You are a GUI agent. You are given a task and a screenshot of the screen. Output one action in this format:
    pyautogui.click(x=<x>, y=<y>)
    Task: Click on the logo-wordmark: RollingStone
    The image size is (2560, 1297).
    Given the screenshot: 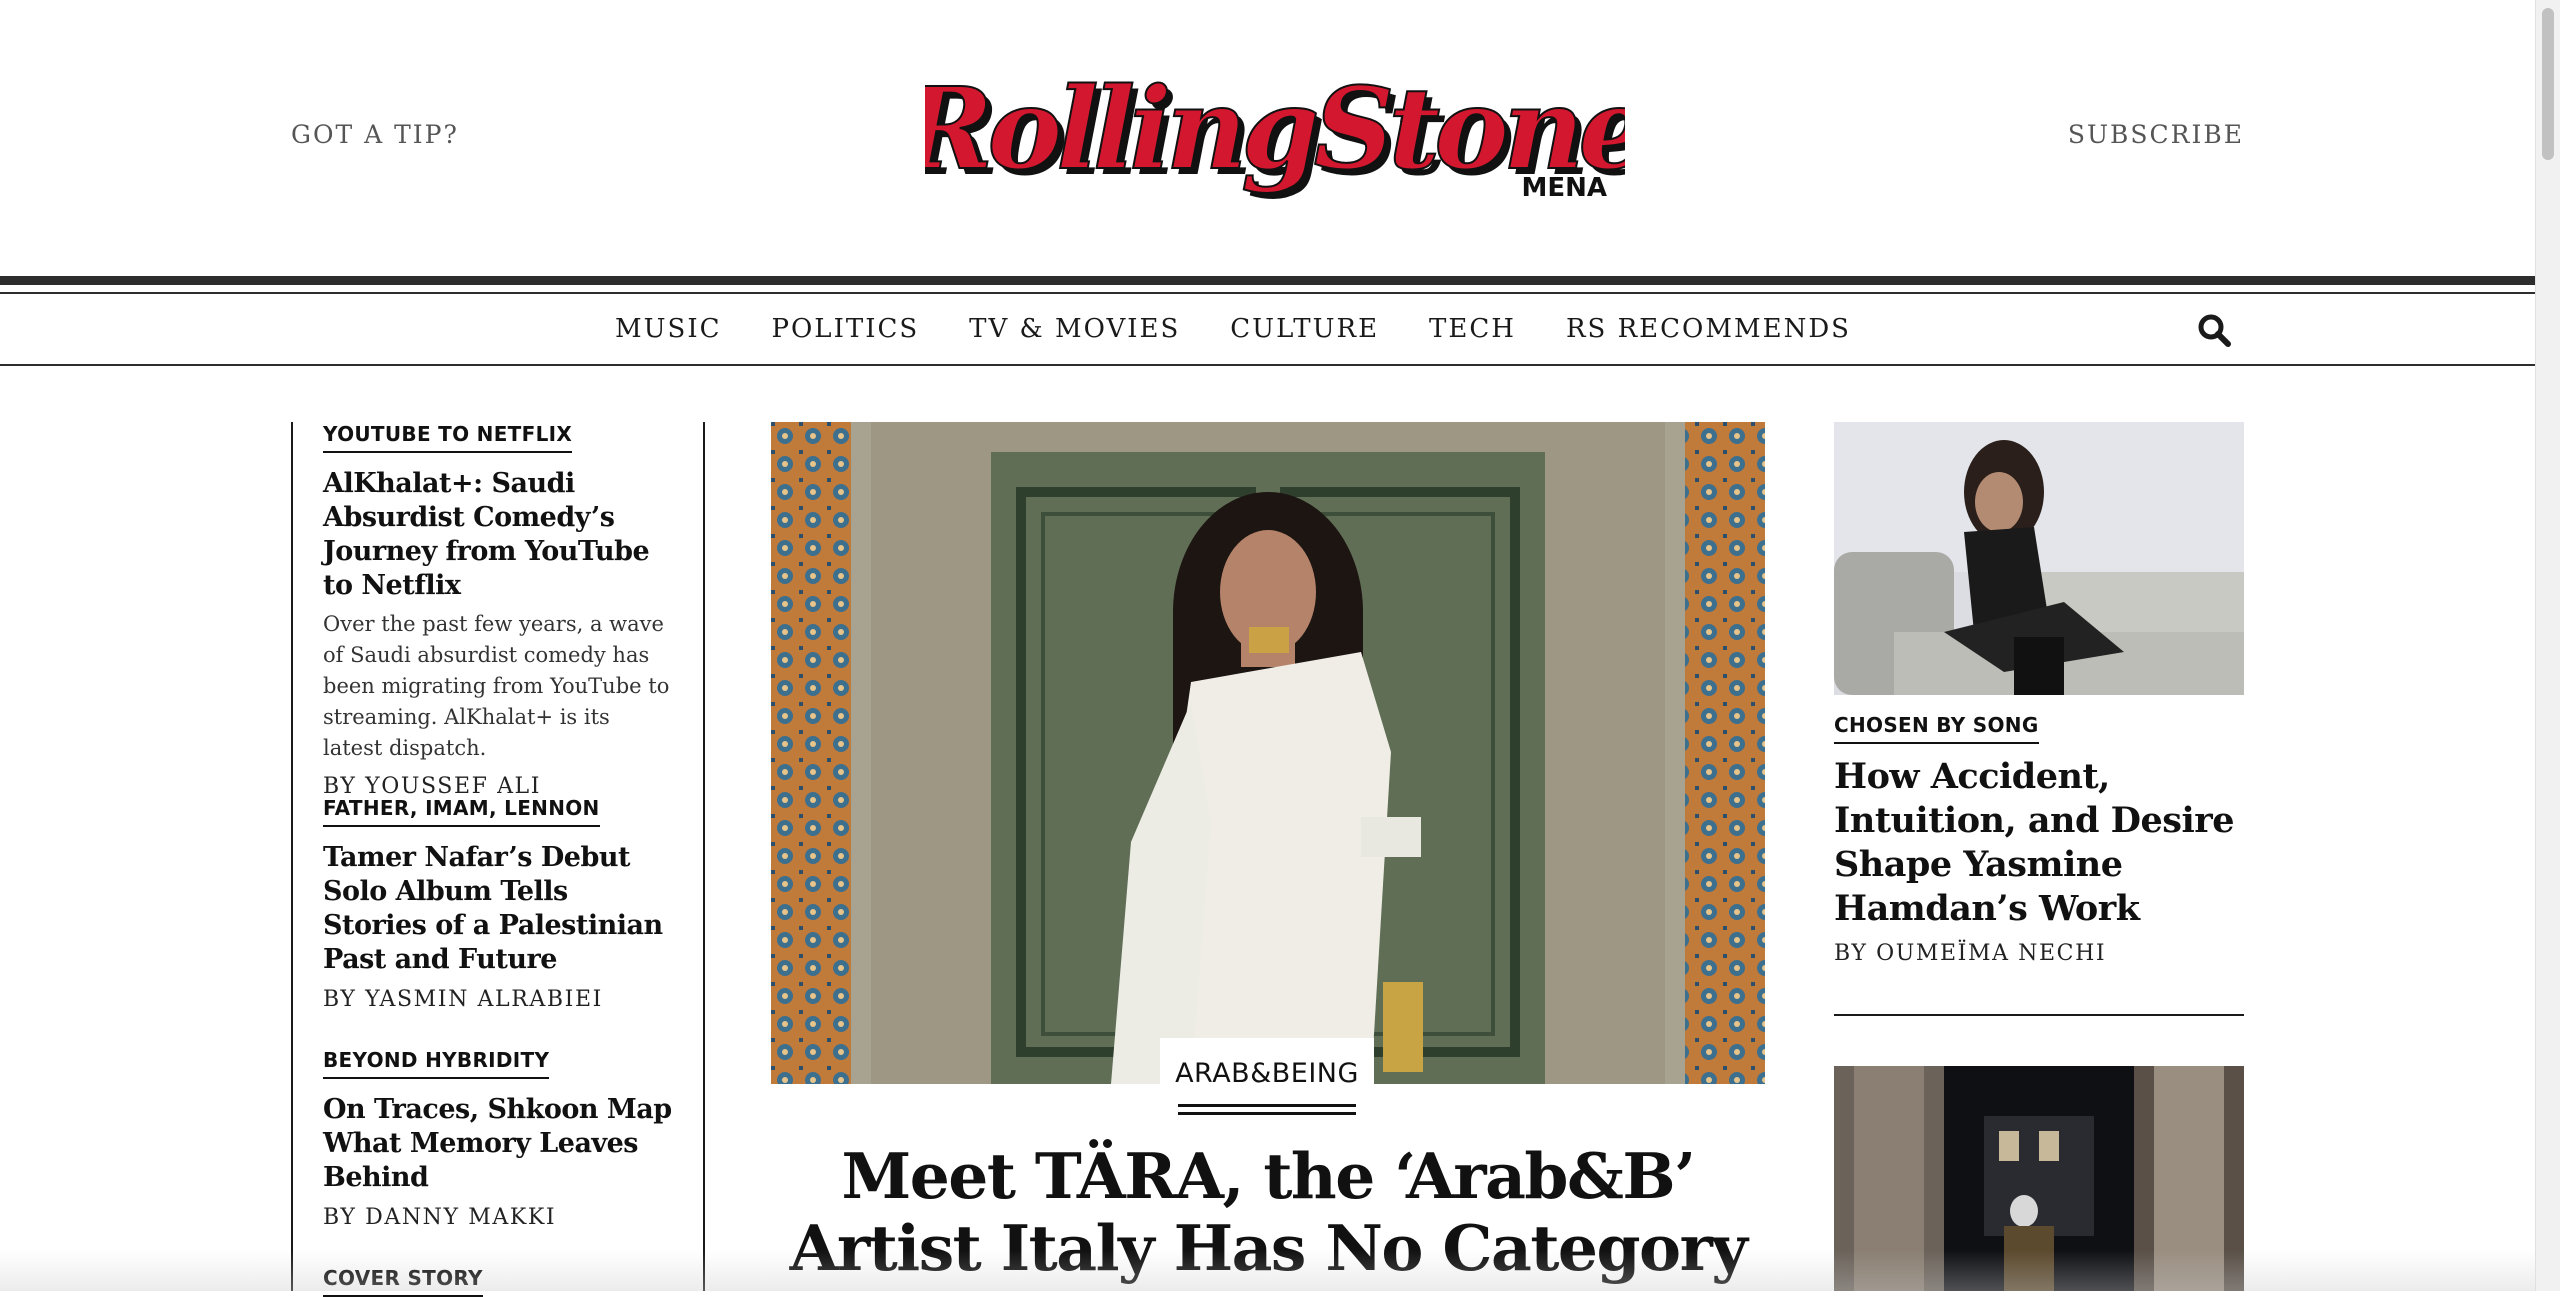 What is the action you would take?
    pyautogui.click(x=1275, y=129)
    